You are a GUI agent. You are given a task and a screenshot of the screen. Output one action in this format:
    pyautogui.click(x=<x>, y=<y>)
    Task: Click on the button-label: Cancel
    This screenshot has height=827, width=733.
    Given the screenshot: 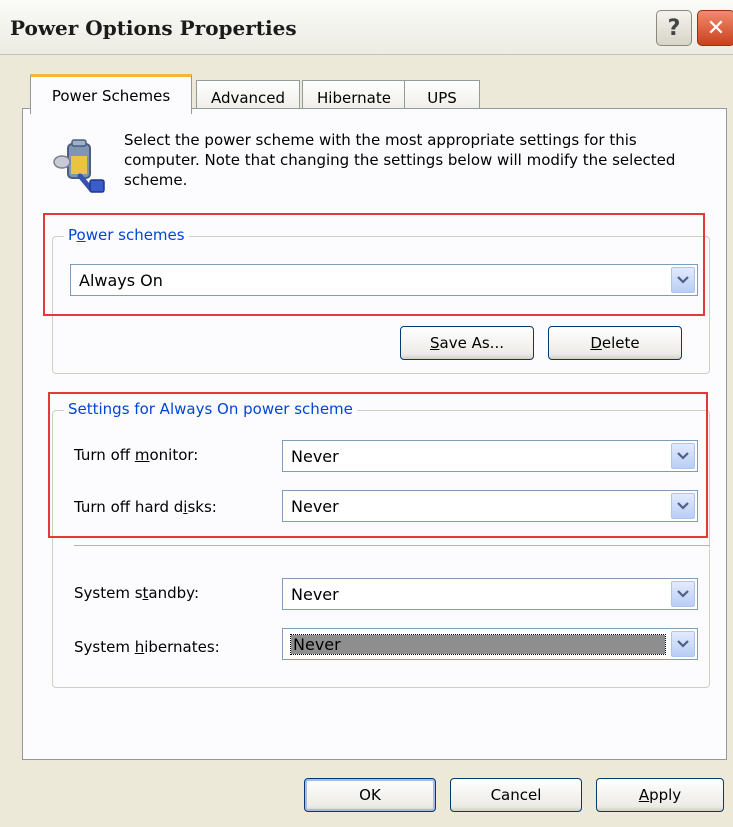 What is the action you would take?
    pyautogui.click(x=516, y=795)
    